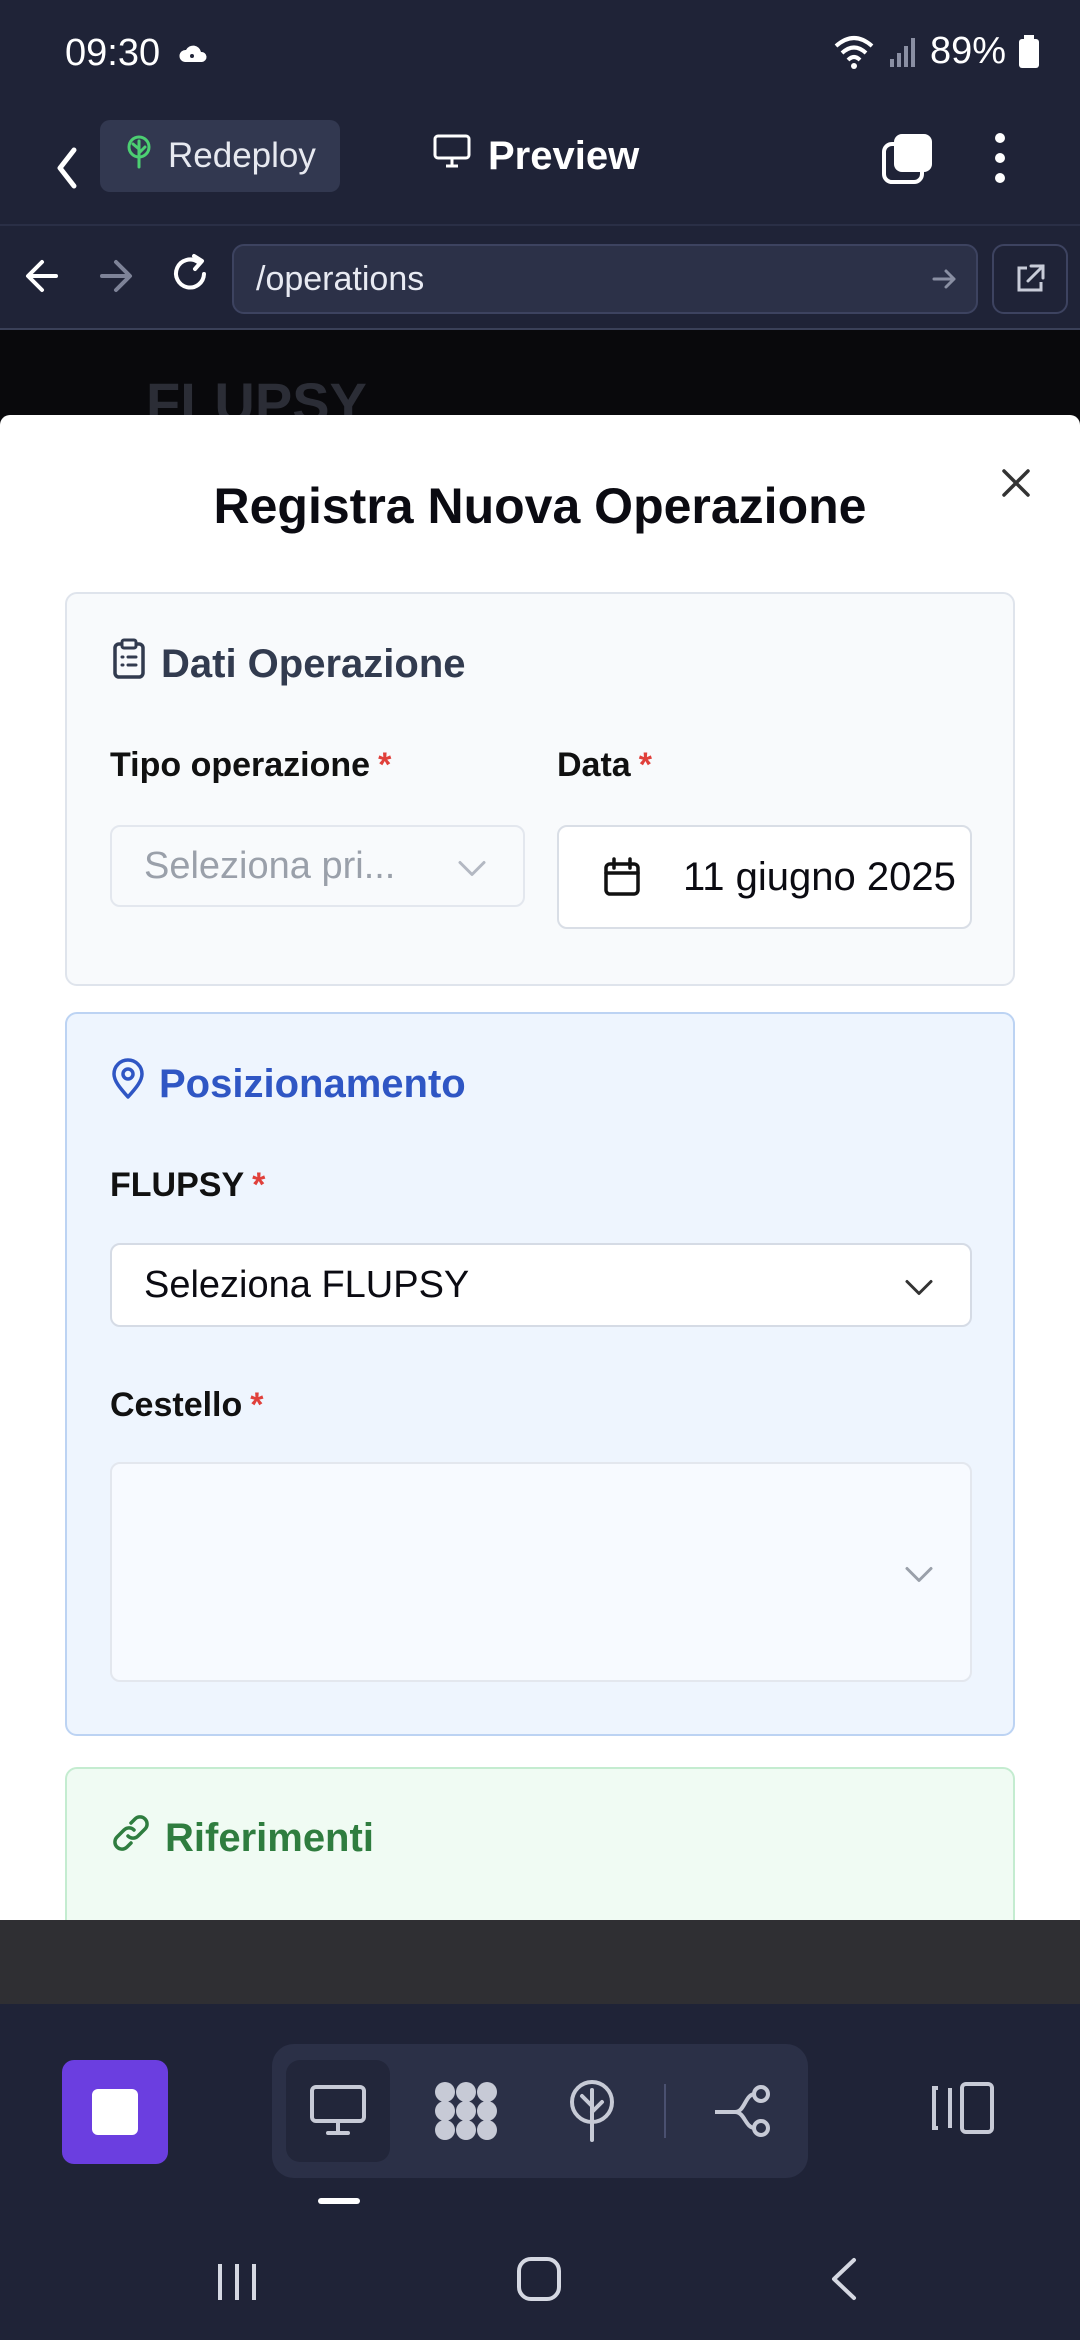  I want to click on references-section: Riferimenti, so click(540, 1843).